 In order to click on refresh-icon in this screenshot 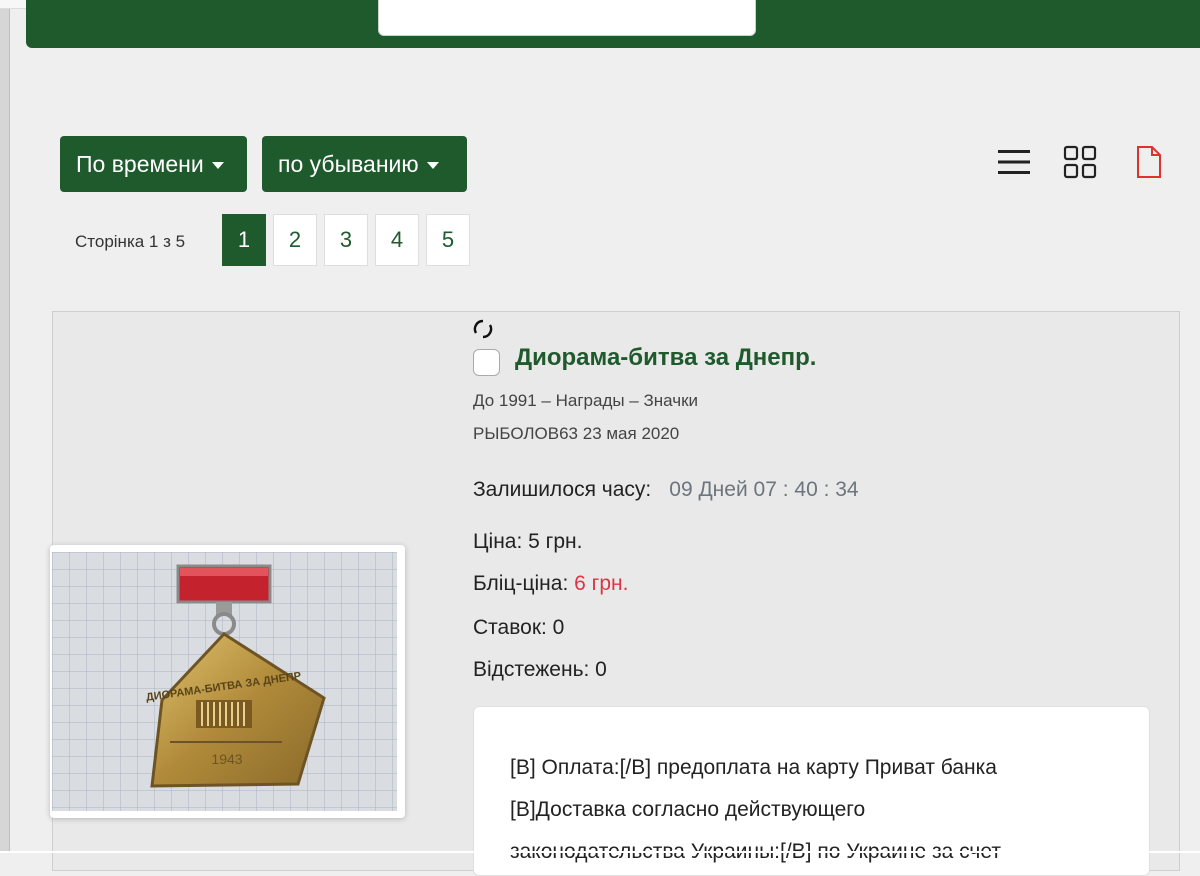, I will do `click(483, 329)`.